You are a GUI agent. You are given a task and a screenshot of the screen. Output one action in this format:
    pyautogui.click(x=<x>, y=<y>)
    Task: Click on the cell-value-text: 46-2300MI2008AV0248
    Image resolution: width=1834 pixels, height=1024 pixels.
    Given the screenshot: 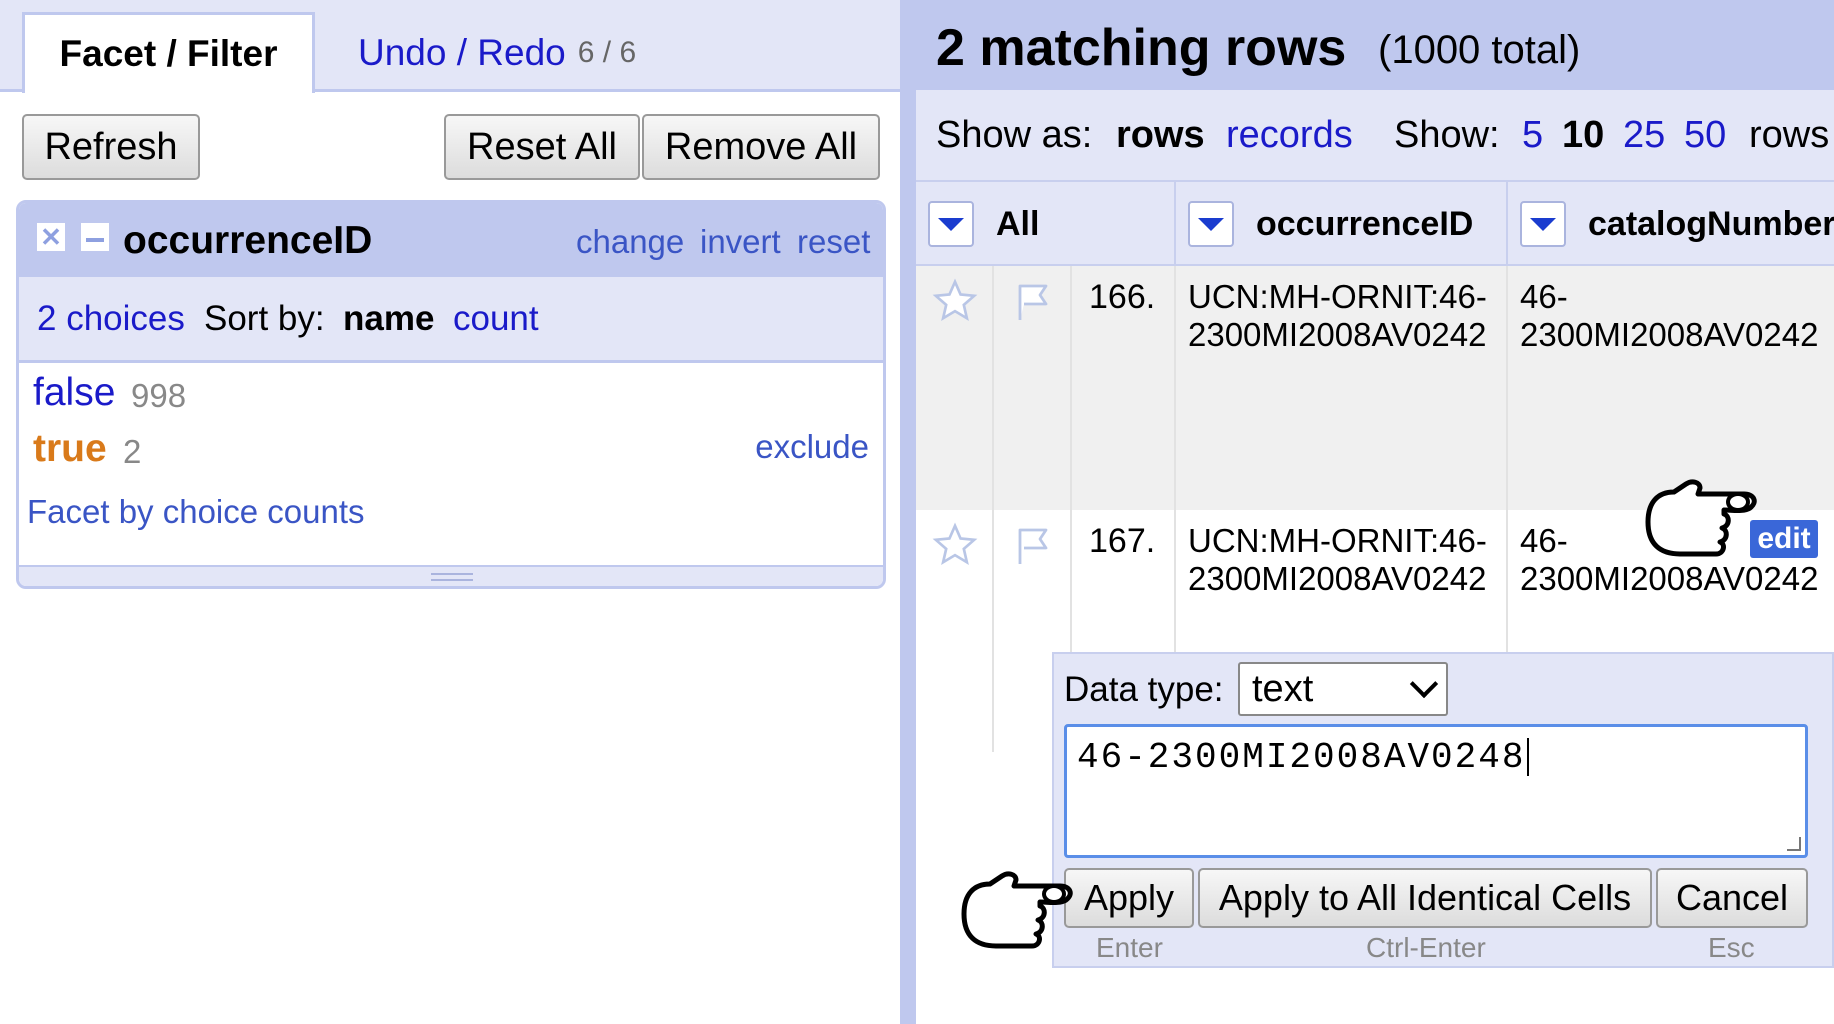 What is the action you would take?
    pyautogui.click(x=1301, y=757)
    